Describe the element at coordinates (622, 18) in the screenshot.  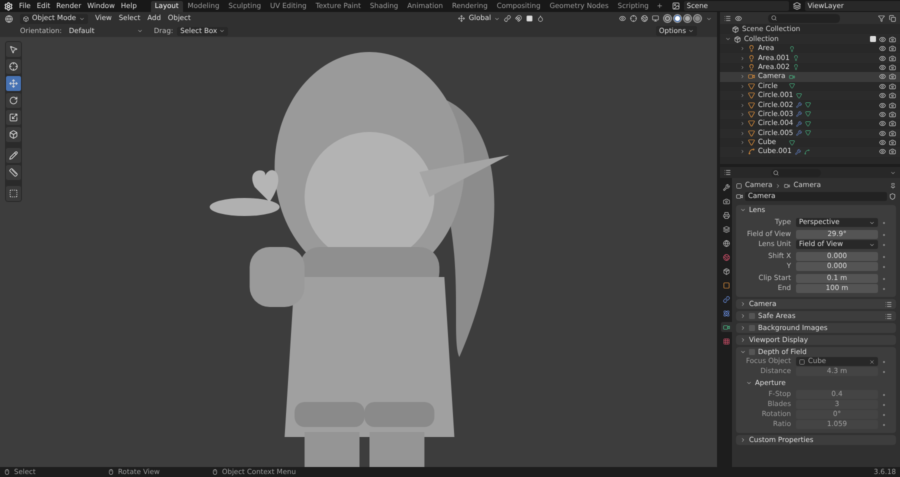
I see `visibility-icon` at that location.